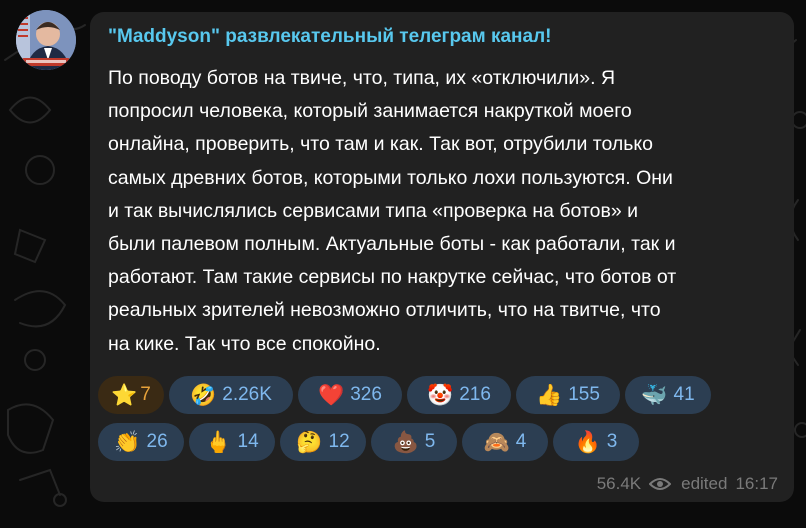 The width and height of the screenshot is (806, 528). Describe the element at coordinates (203, 395) in the screenshot. I see `rofl-emoji-icon: 🤣` at that location.